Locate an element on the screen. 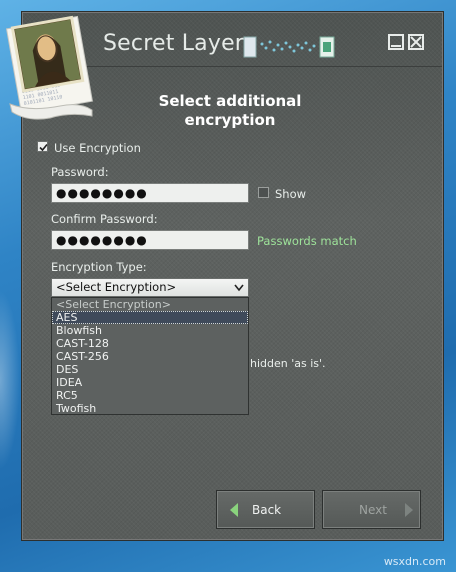  use-encryption-label: Use Encryption is located at coordinates (97, 148).